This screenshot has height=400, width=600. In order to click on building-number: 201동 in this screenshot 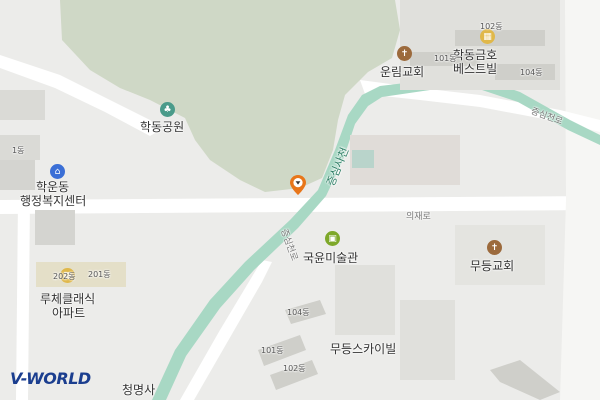, I will do `click(99, 274)`.